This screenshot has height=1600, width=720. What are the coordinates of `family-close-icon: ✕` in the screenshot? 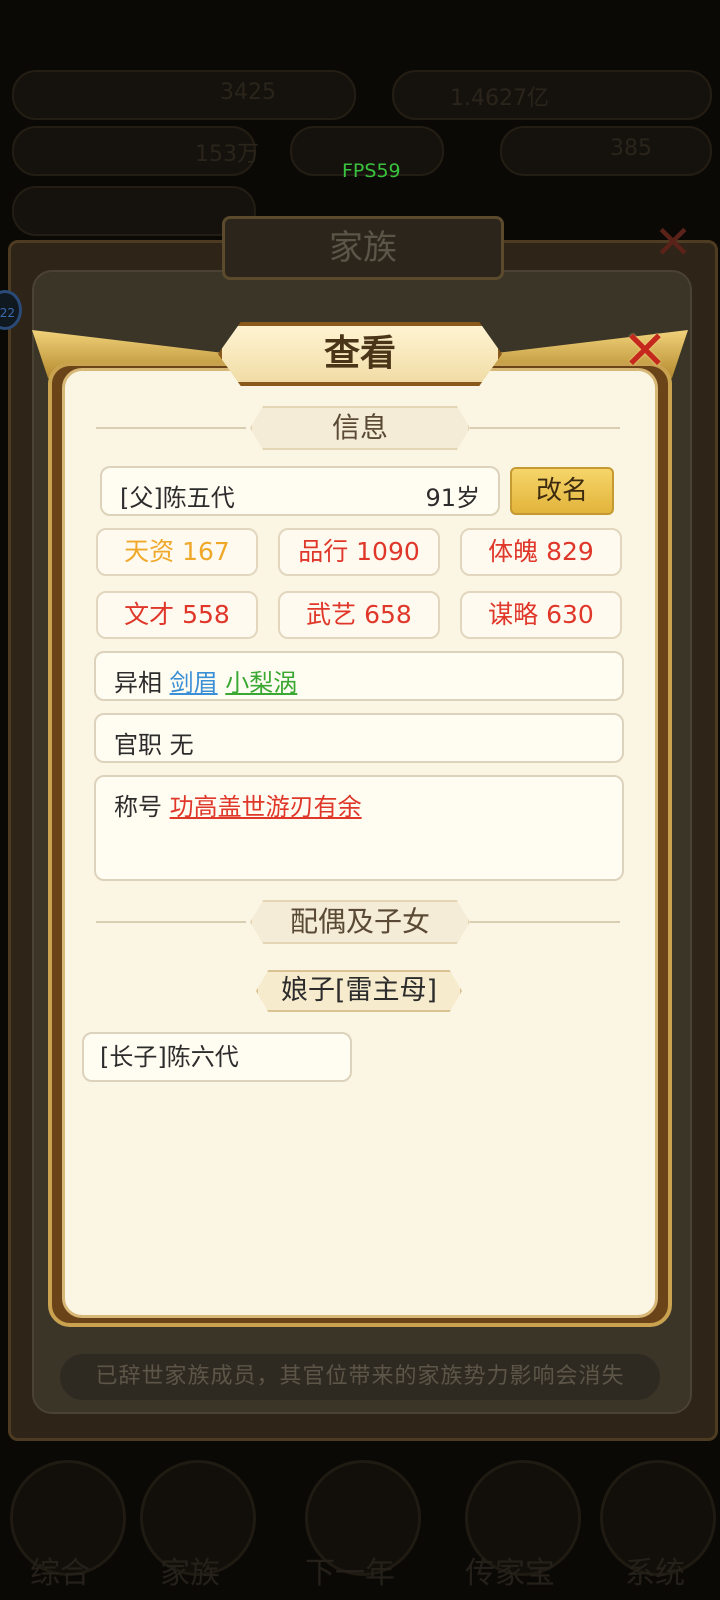 It's located at (673, 242).